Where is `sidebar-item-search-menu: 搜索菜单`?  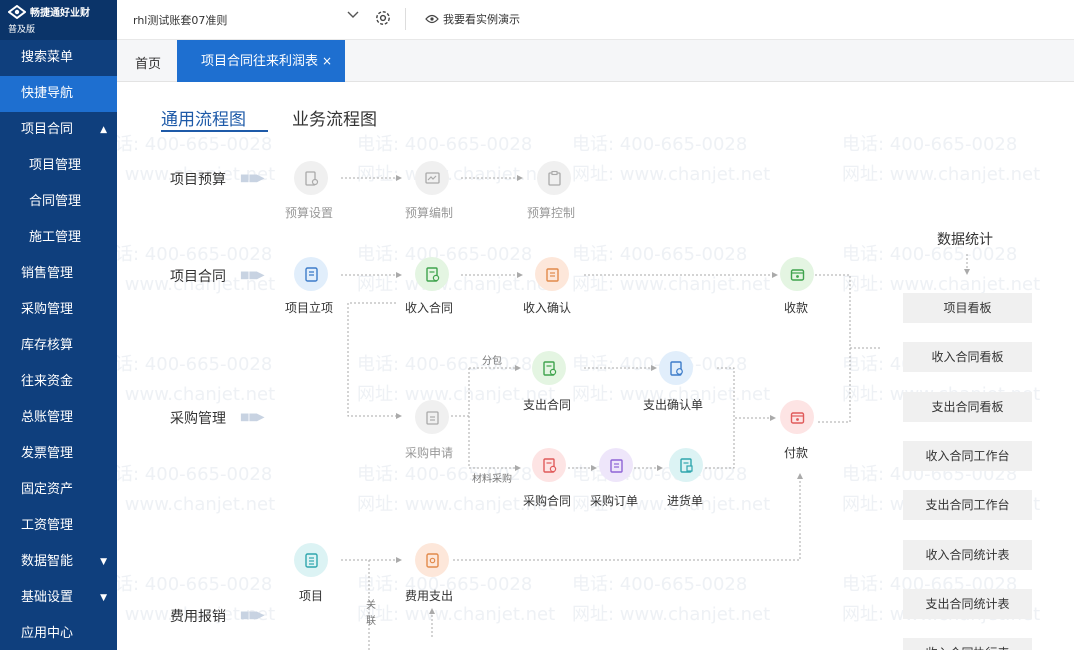
sidebar-item-search-menu: 搜索菜单 is located at coordinates (58, 58).